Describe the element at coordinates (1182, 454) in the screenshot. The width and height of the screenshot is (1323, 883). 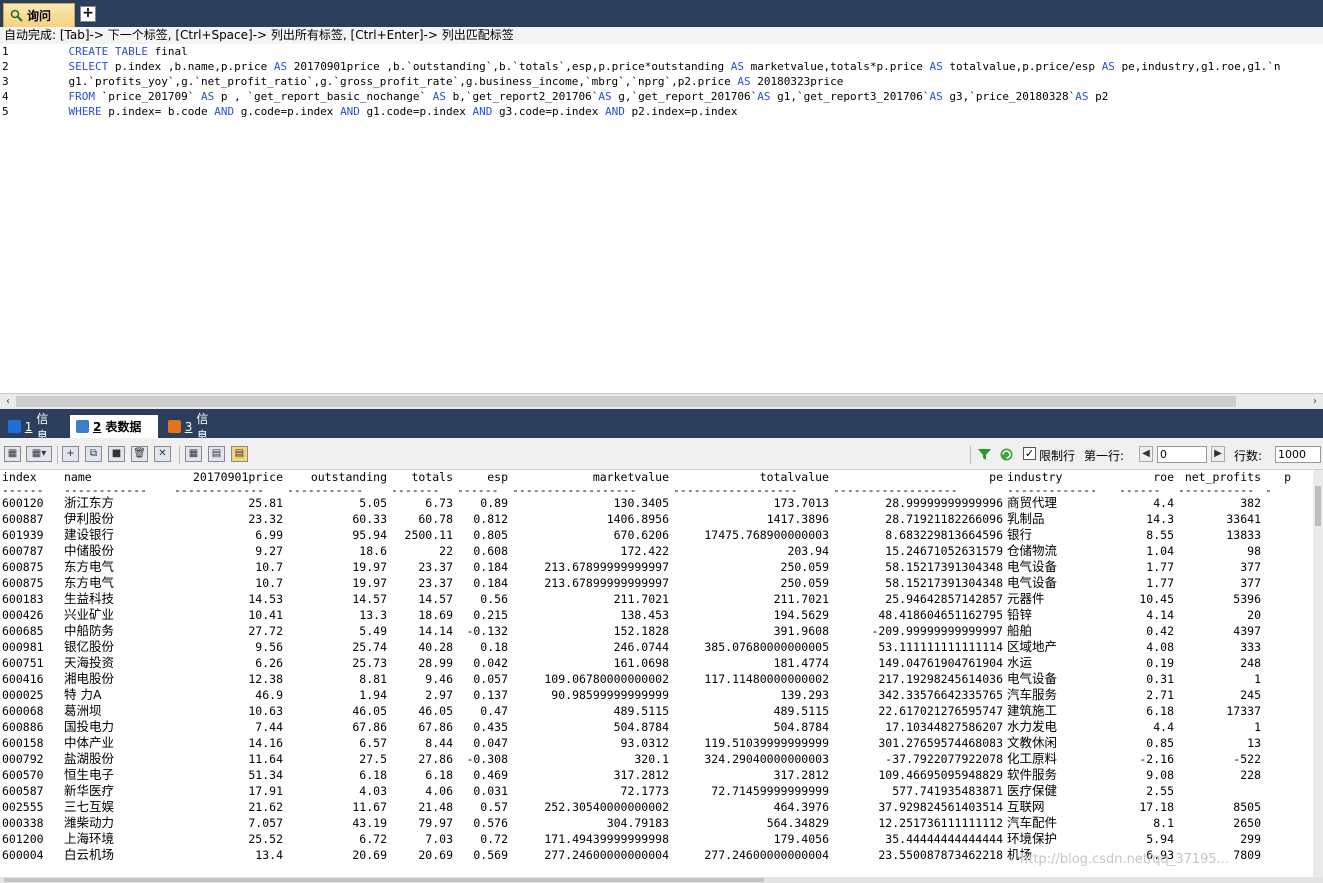
I see `first-row-input` at that location.